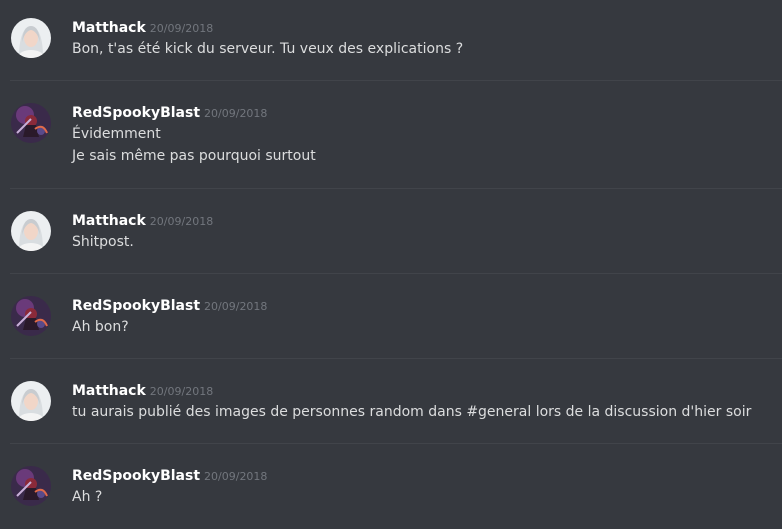 This screenshot has width=782, height=529. What do you see at coordinates (100, 327) in the screenshot?
I see `message-text: Ah bon?` at bounding box center [100, 327].